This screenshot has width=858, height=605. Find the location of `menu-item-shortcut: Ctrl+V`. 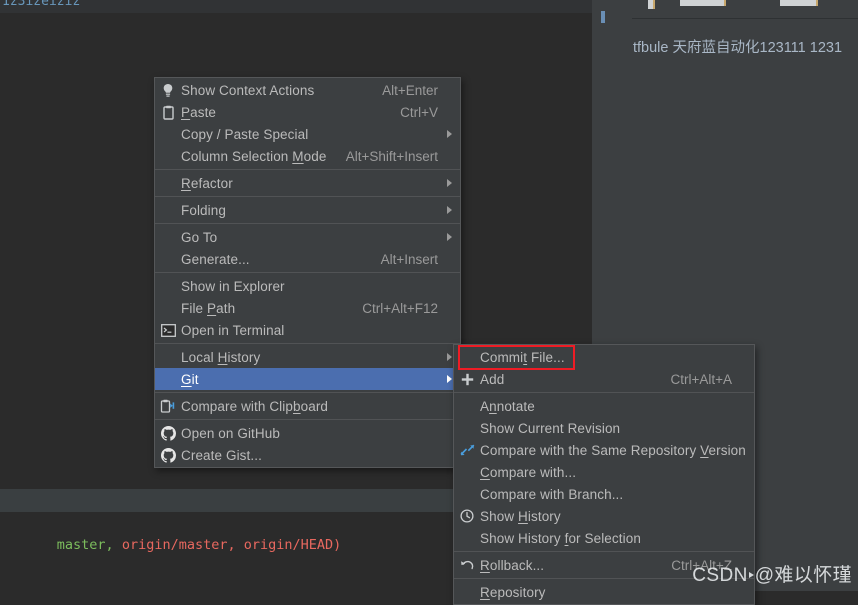

menu-item-shortcut: Ctrl+V is located at coordinates (419, 112).